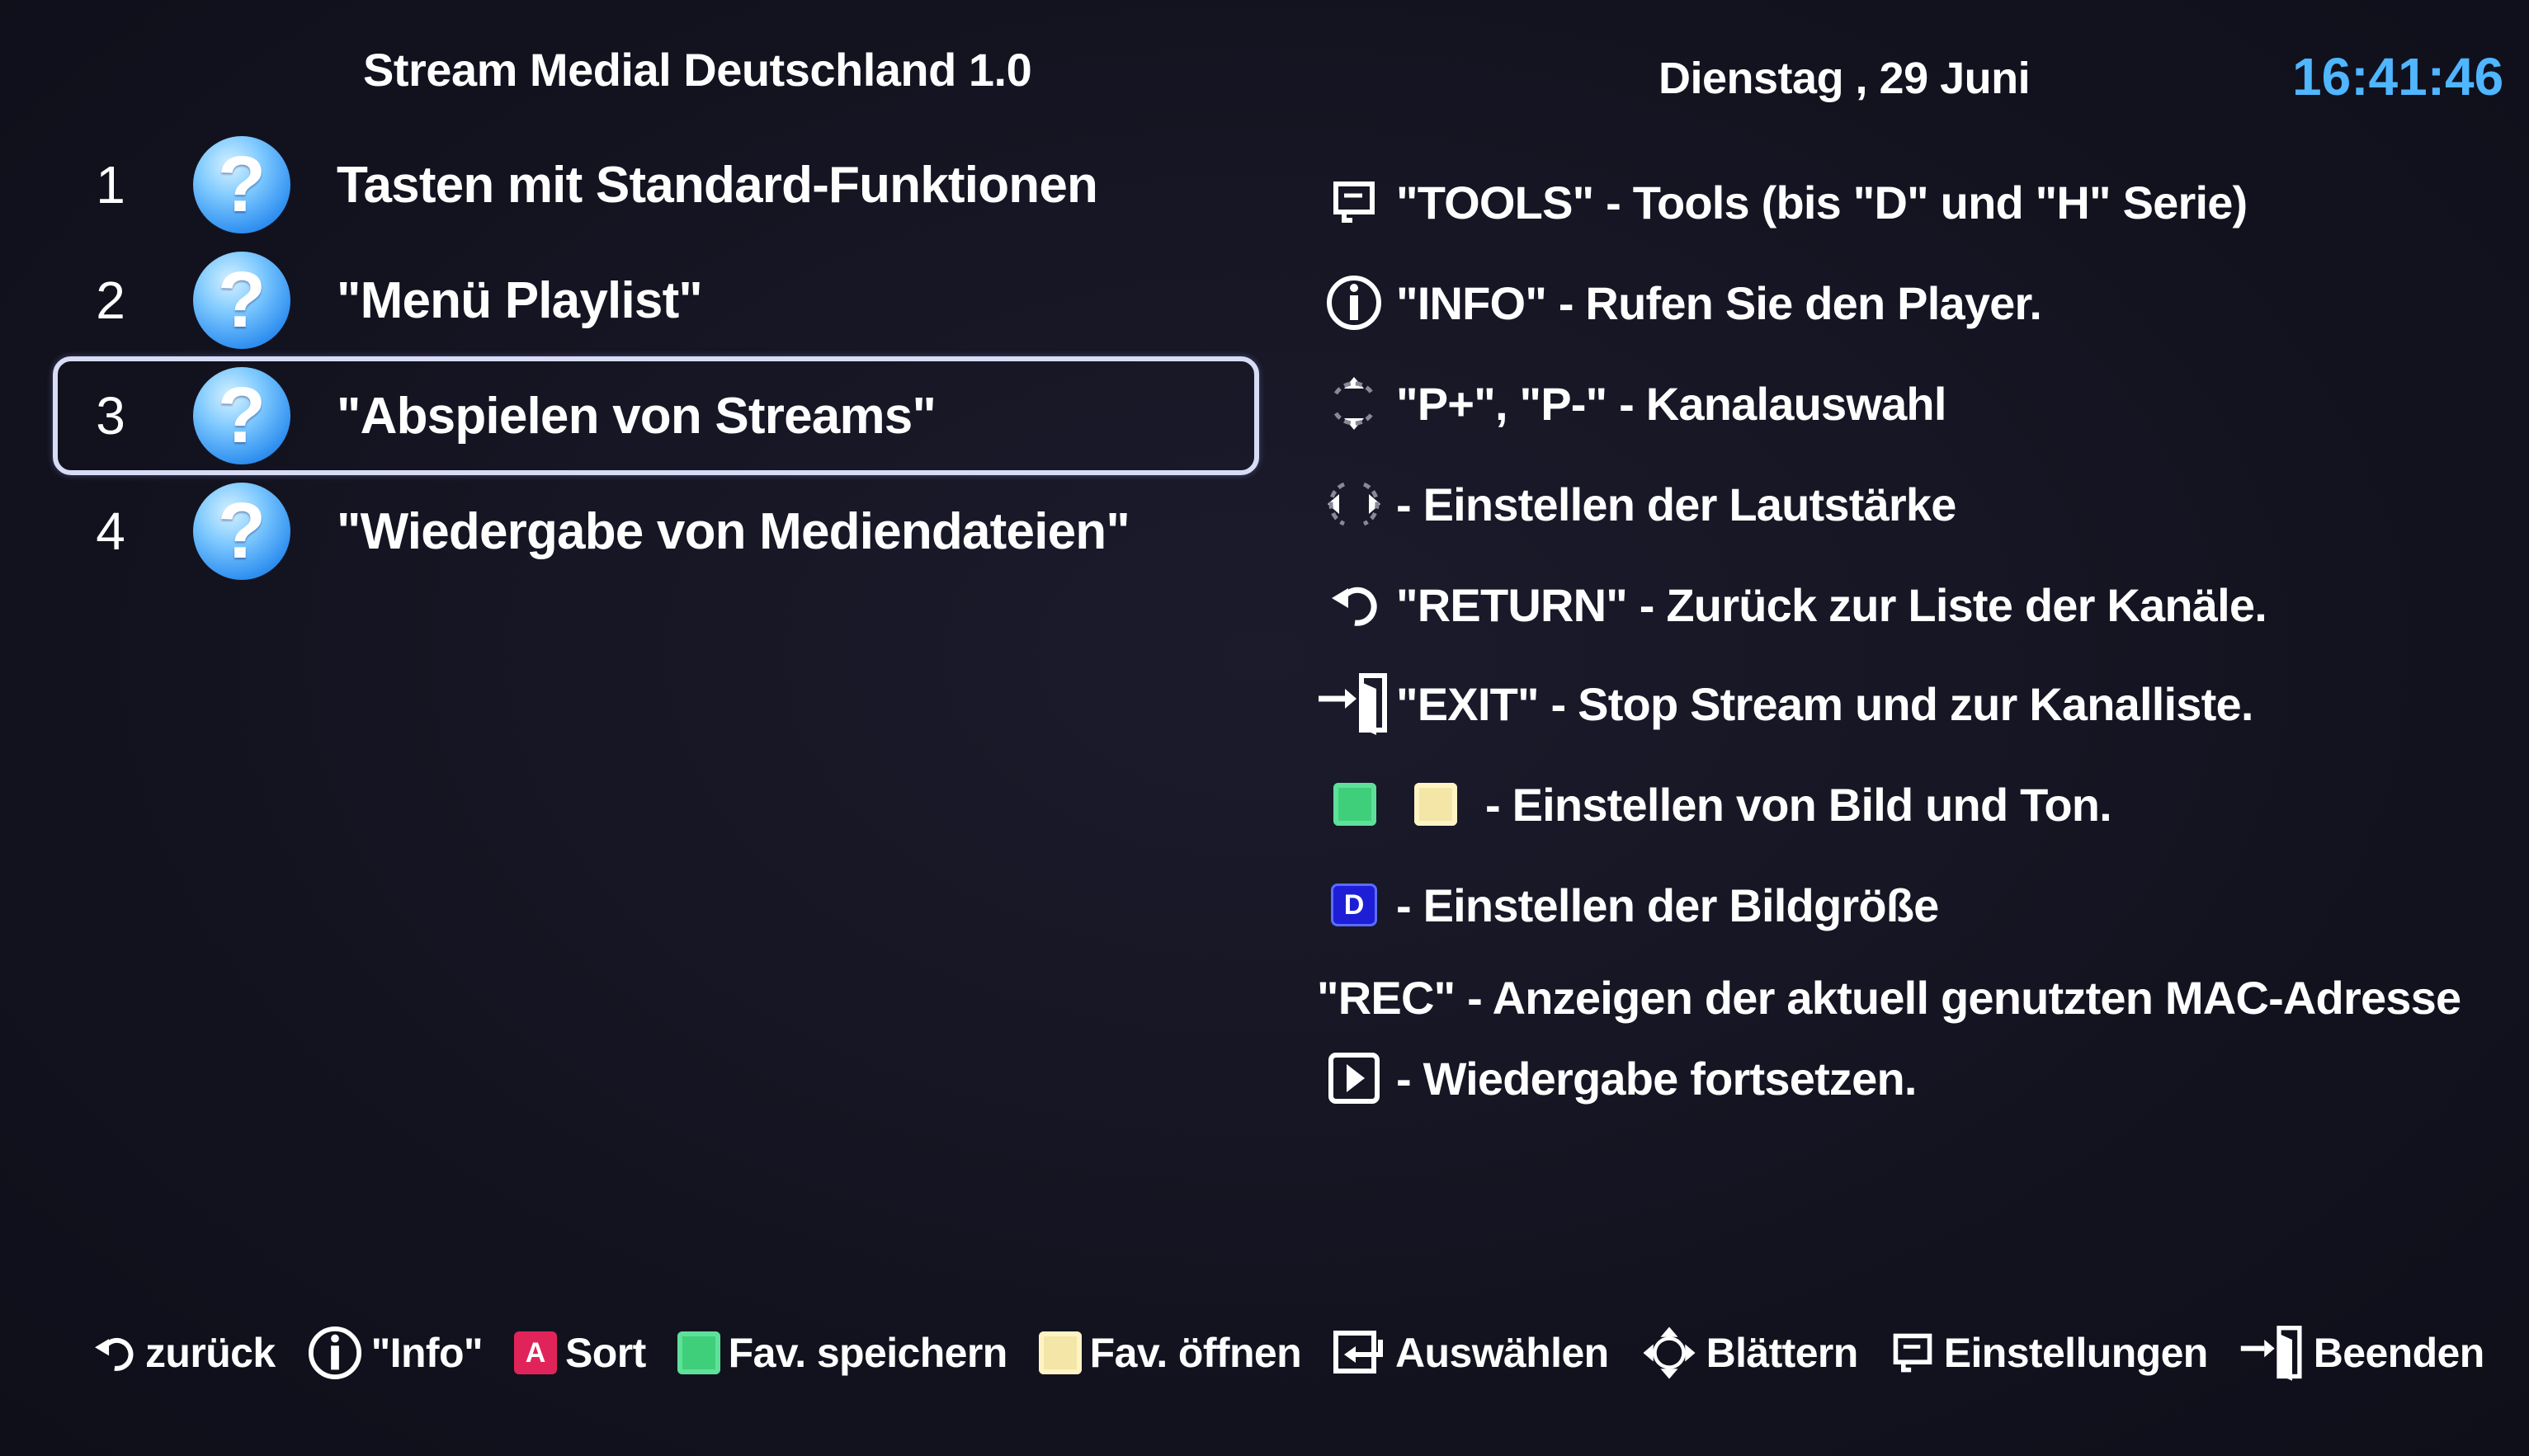 This screenshot has width=2529, height=1456. What do you see at coordinates (110, 531) in the screenshot?
I see `menu-item-number: 4` at bounding box center [110, 531].